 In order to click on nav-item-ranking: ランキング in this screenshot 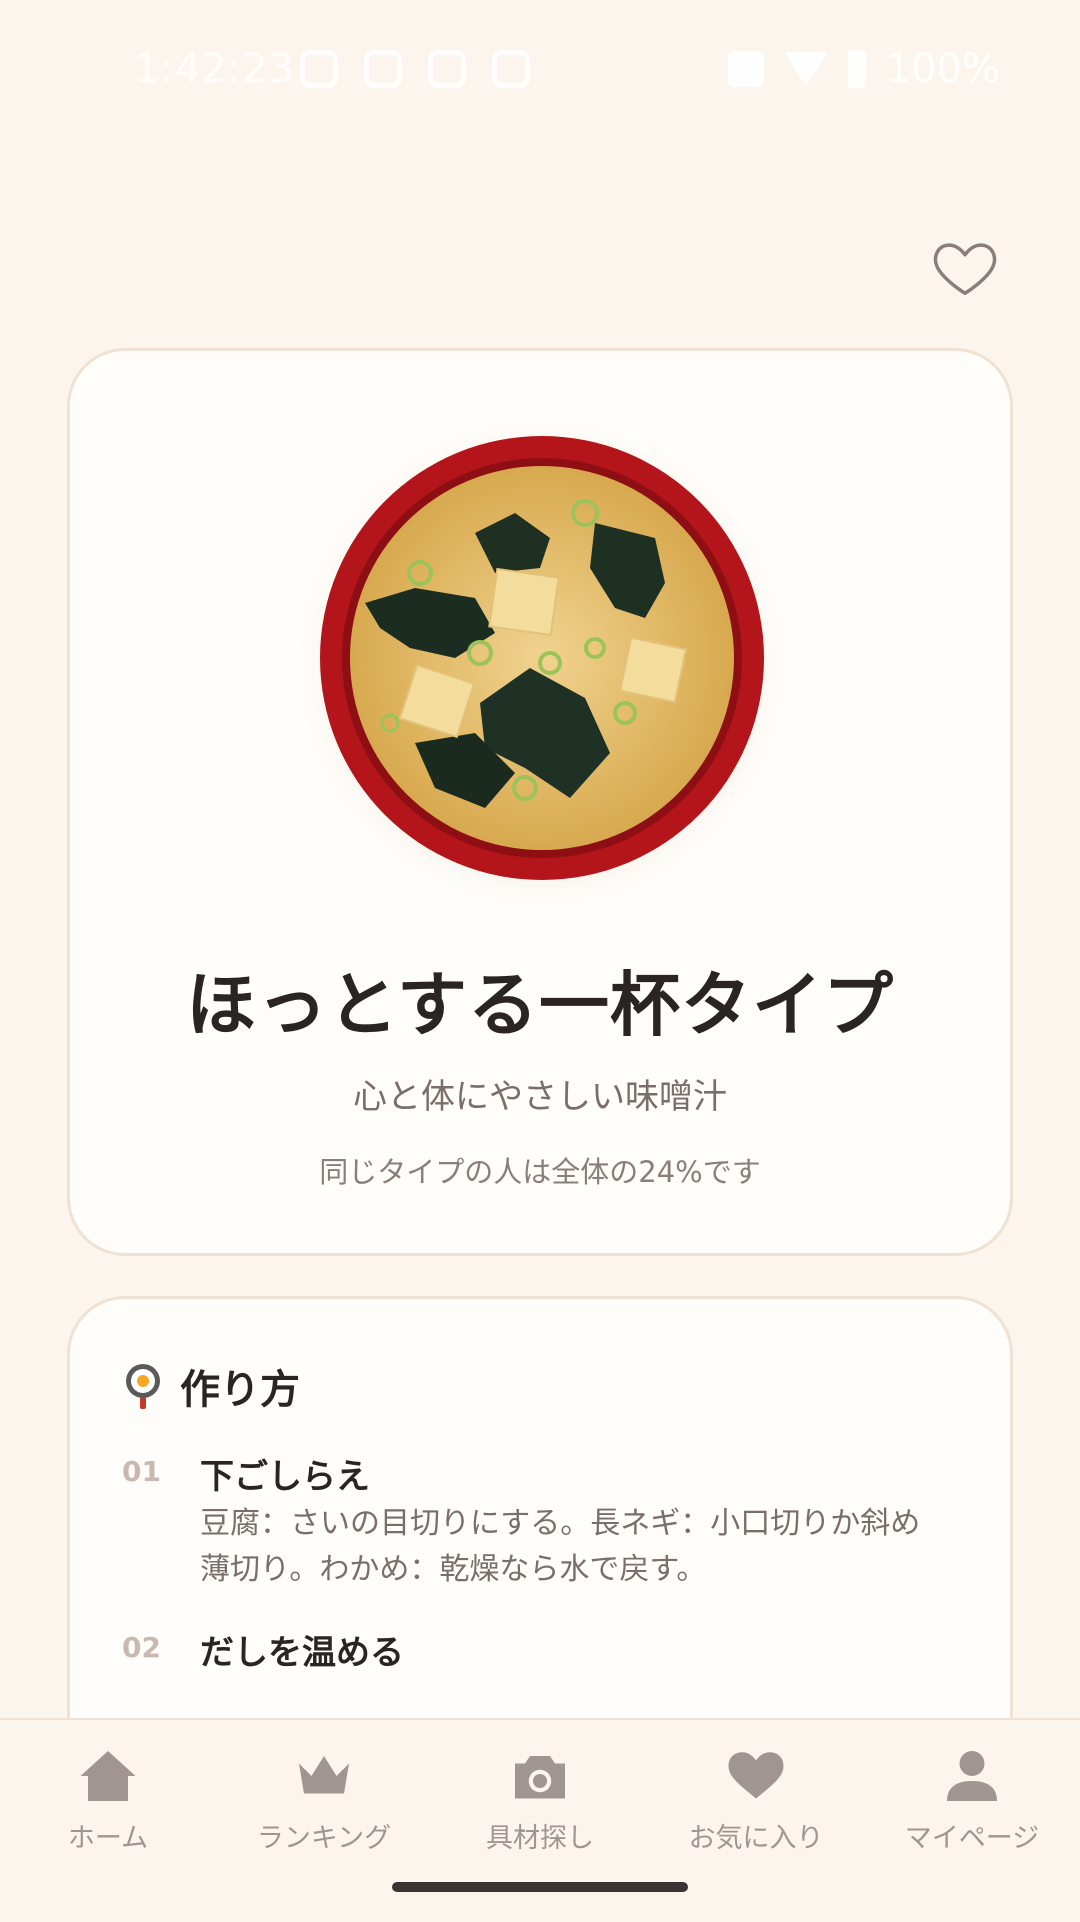, I will do `click(324, 1808)`.